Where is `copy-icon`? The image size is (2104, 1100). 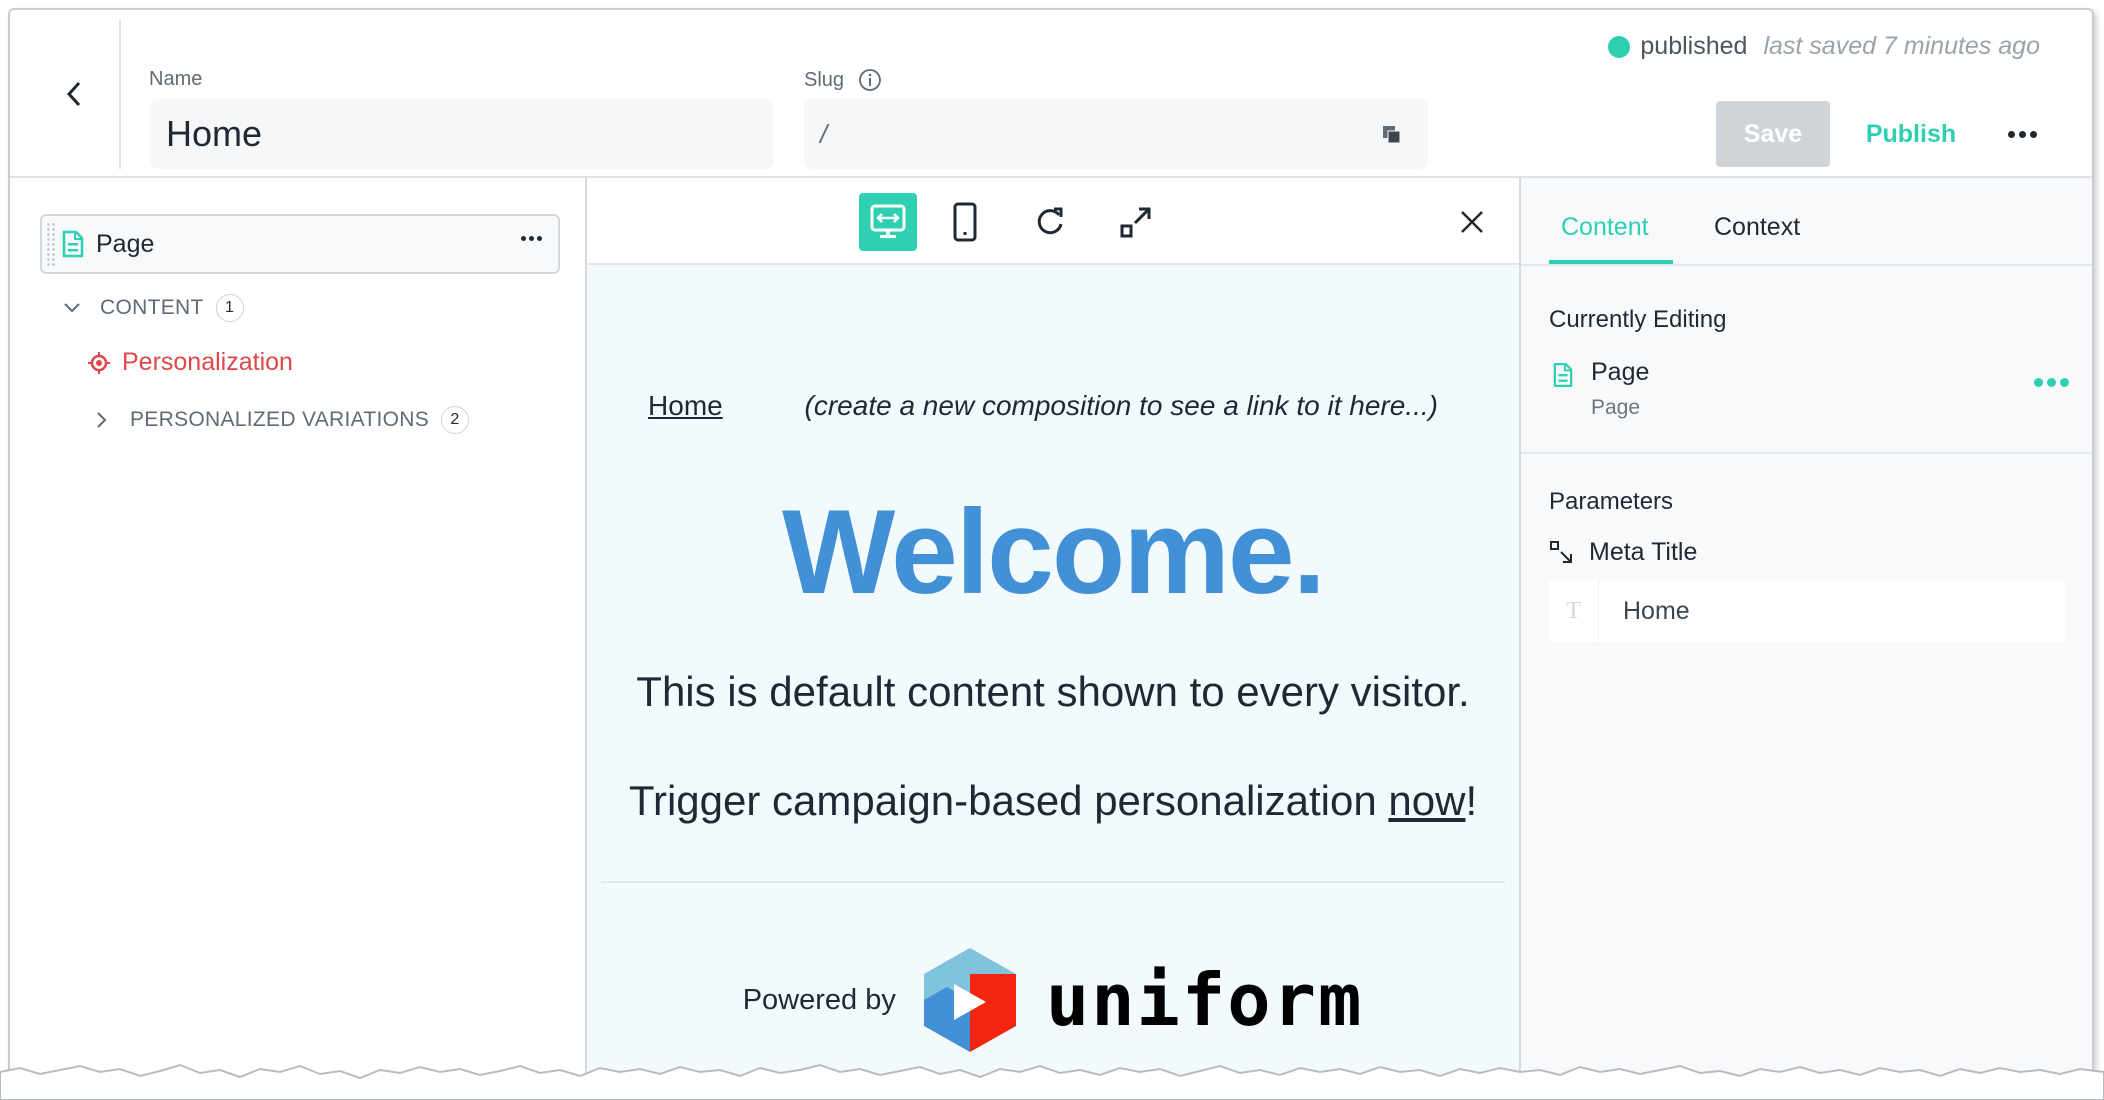 copy-icon is located at coordinates (1392, 135).